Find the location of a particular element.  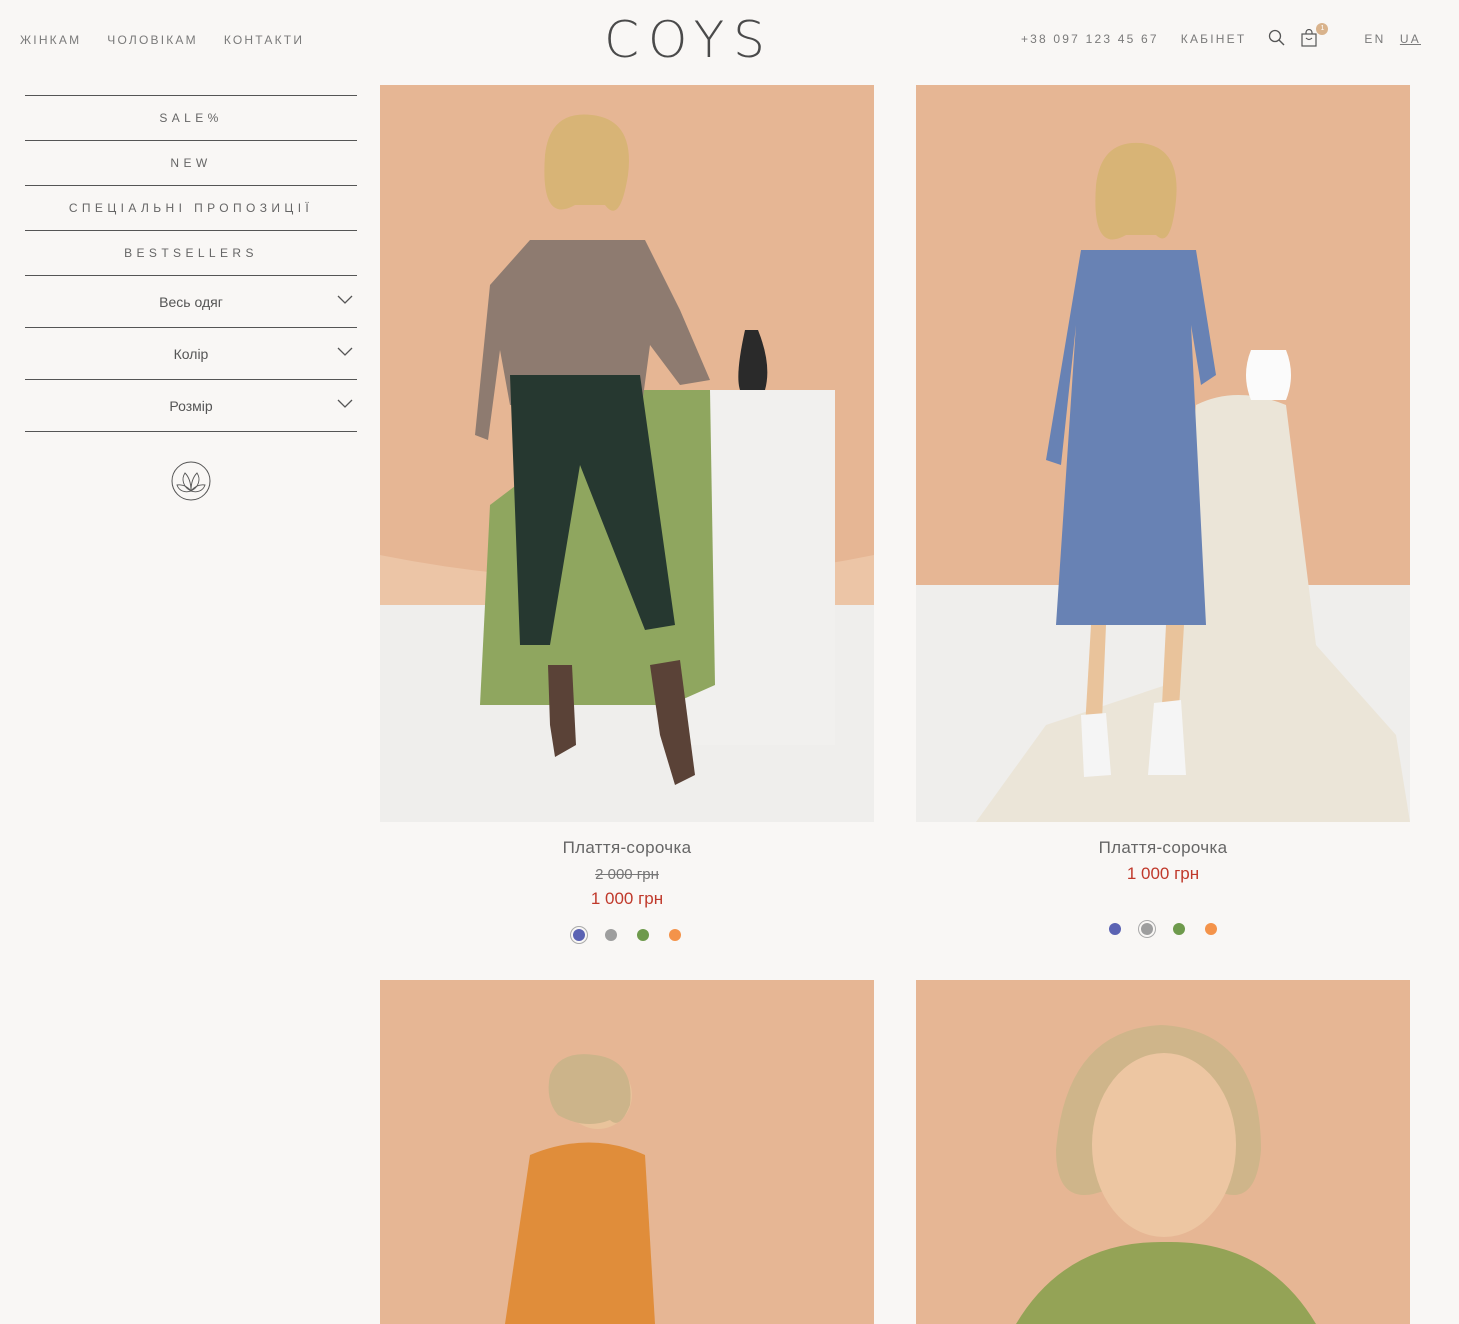

cart-icon: 1 is located at coordinates (1314, 36).